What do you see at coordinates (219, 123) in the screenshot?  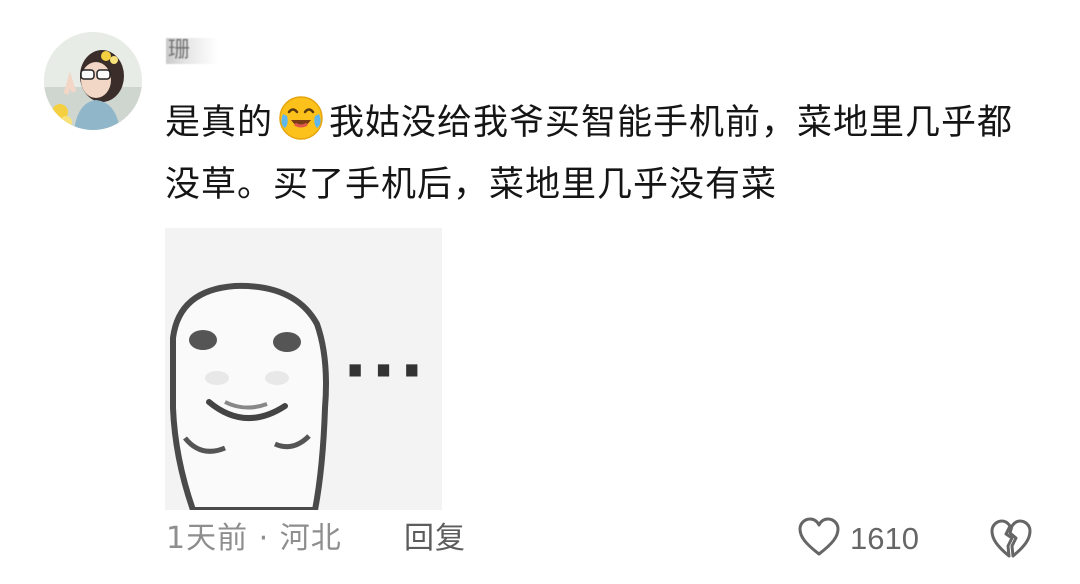 I see `comment-text-part1: 是真的` at bounding box center [219, 123].